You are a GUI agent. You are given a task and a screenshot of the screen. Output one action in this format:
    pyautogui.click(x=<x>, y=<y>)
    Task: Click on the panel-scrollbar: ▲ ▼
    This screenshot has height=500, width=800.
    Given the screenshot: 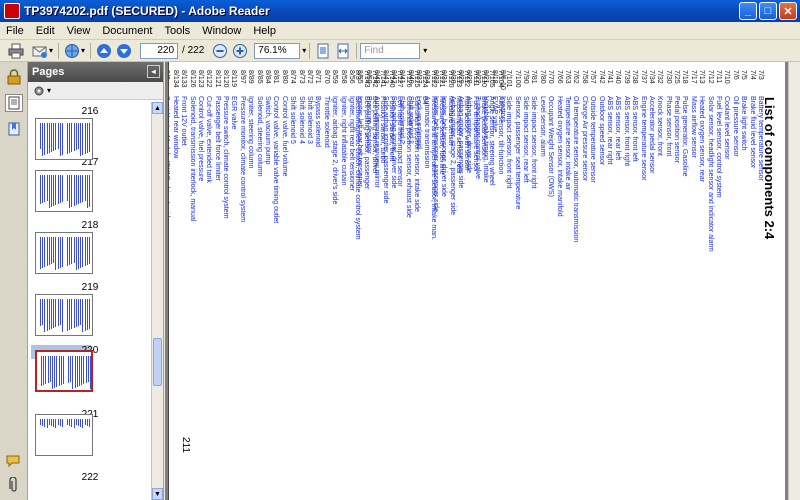 What is the action you would take?
    pyautogui.click(x=157, y=301)
    